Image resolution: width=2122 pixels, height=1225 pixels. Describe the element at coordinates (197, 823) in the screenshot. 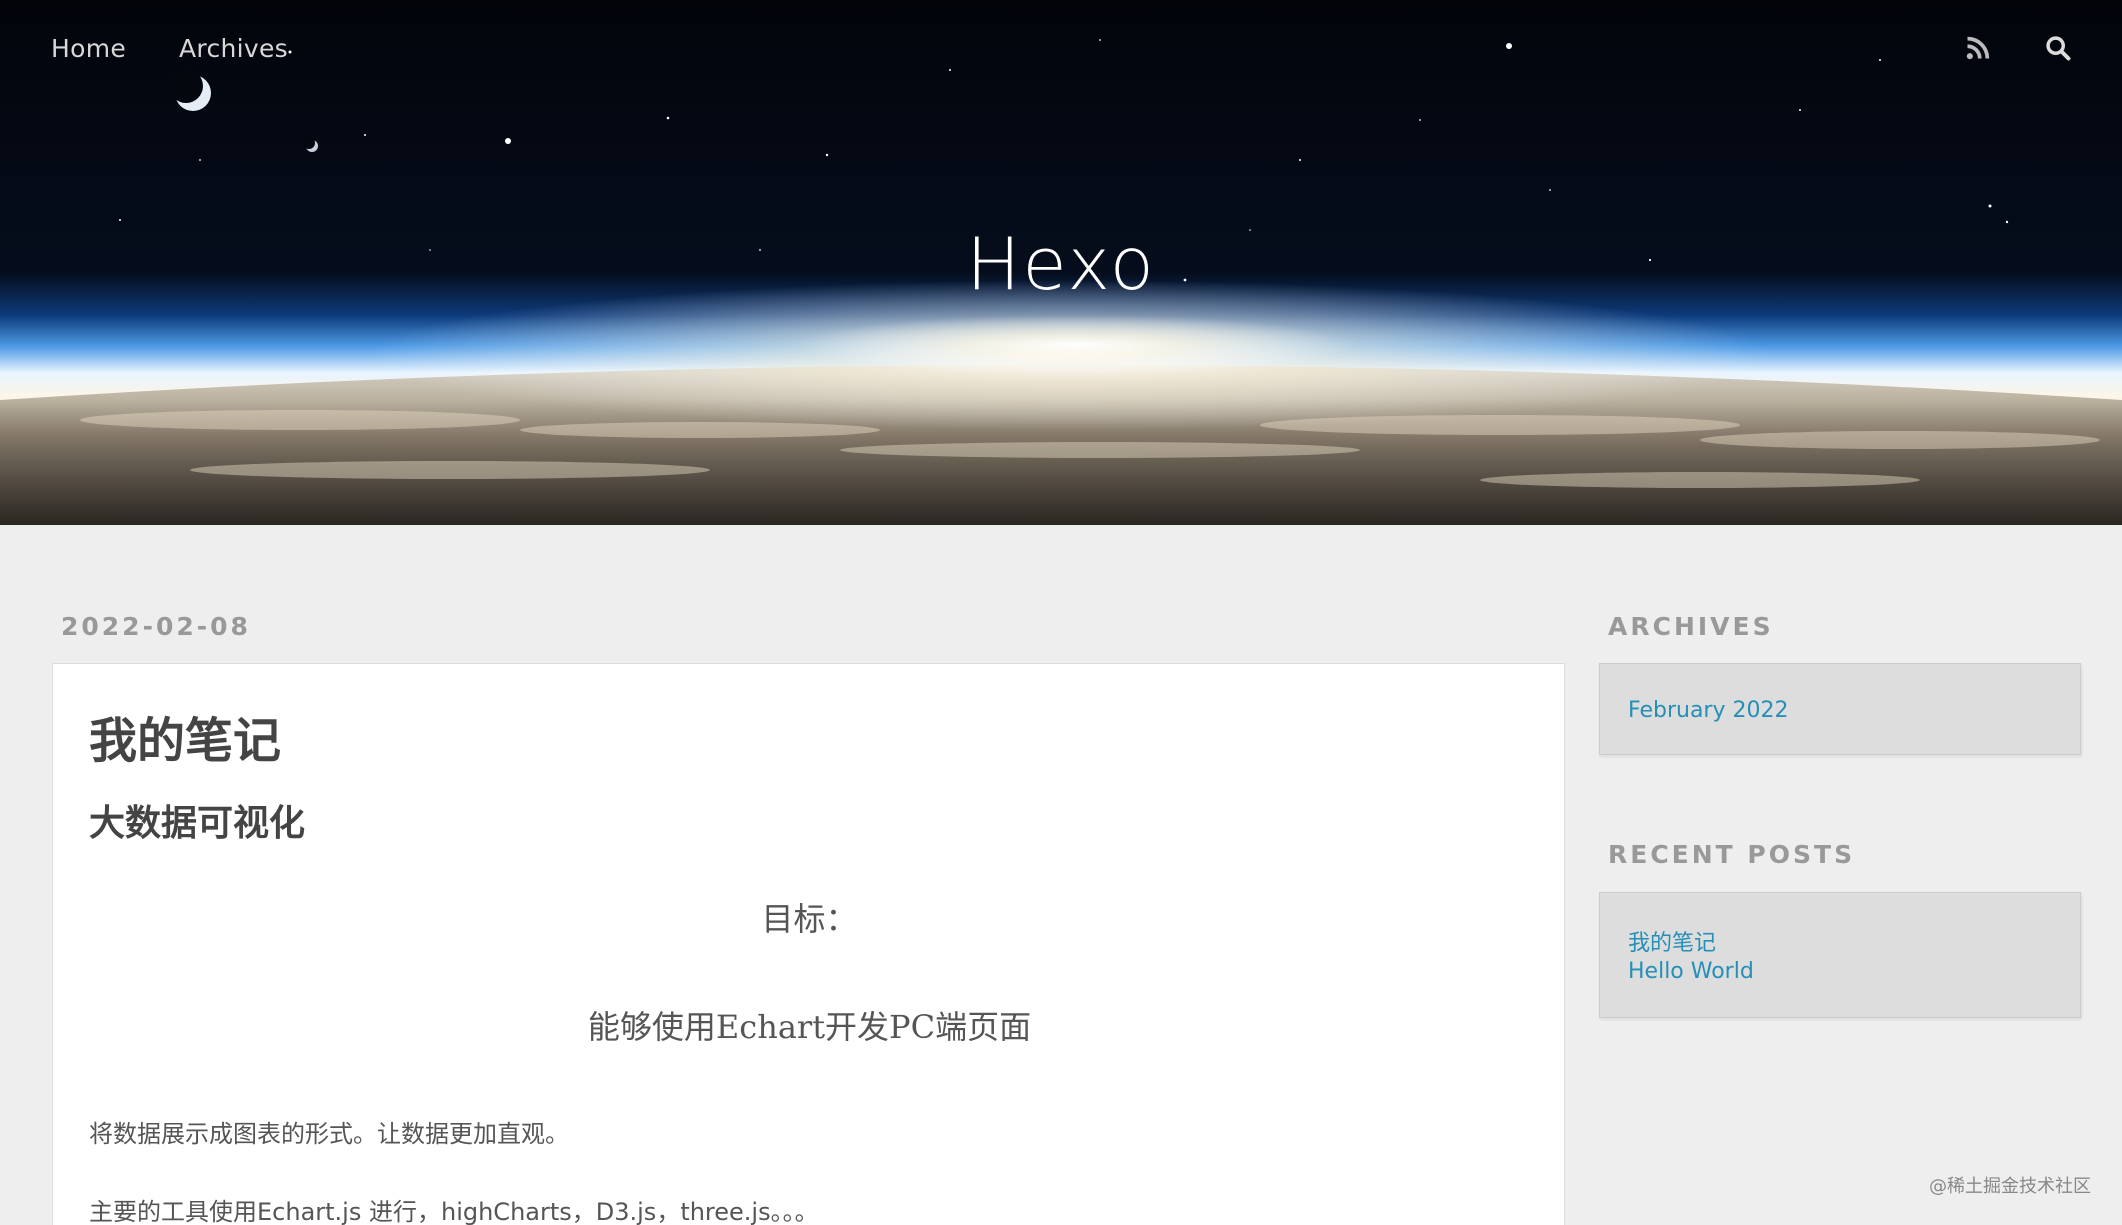

I see `article-heading: 大数据可视化` at that location.